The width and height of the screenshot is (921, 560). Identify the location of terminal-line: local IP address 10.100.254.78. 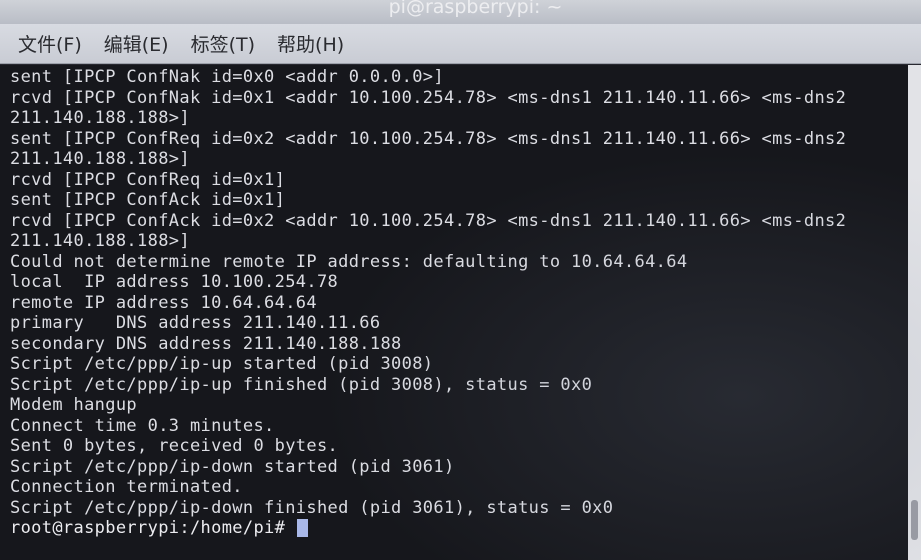
(174, 282).